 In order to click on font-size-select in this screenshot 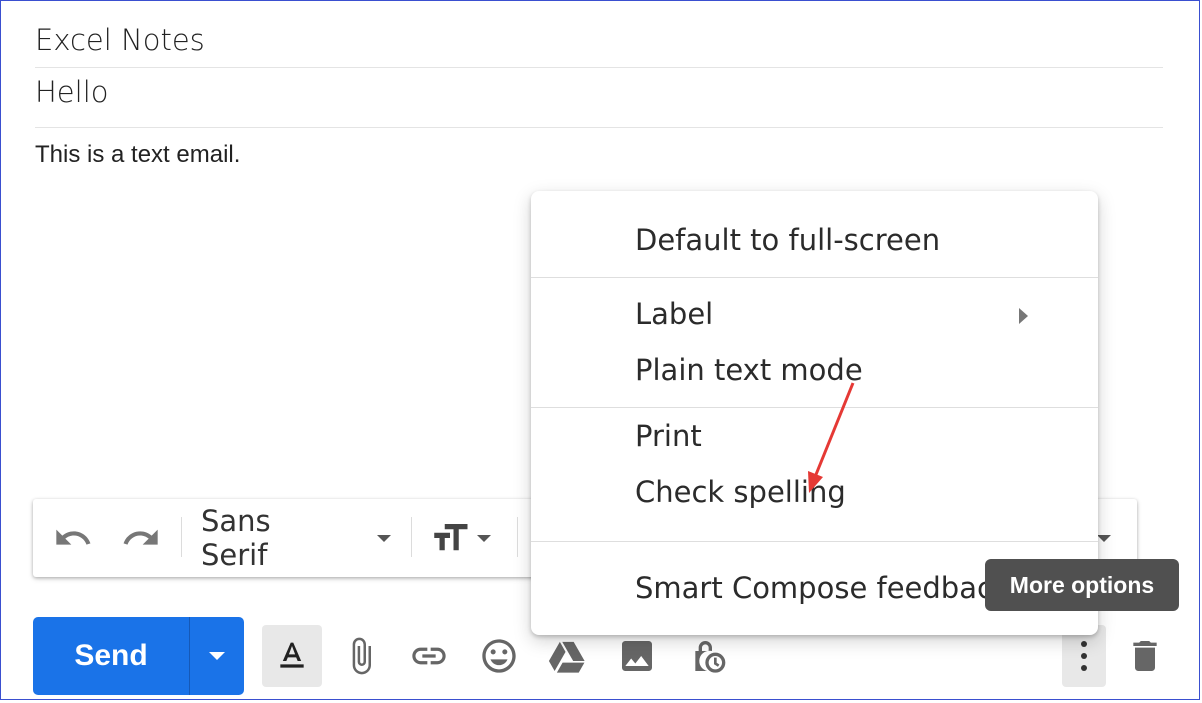, I will do `click(466, 538)`.